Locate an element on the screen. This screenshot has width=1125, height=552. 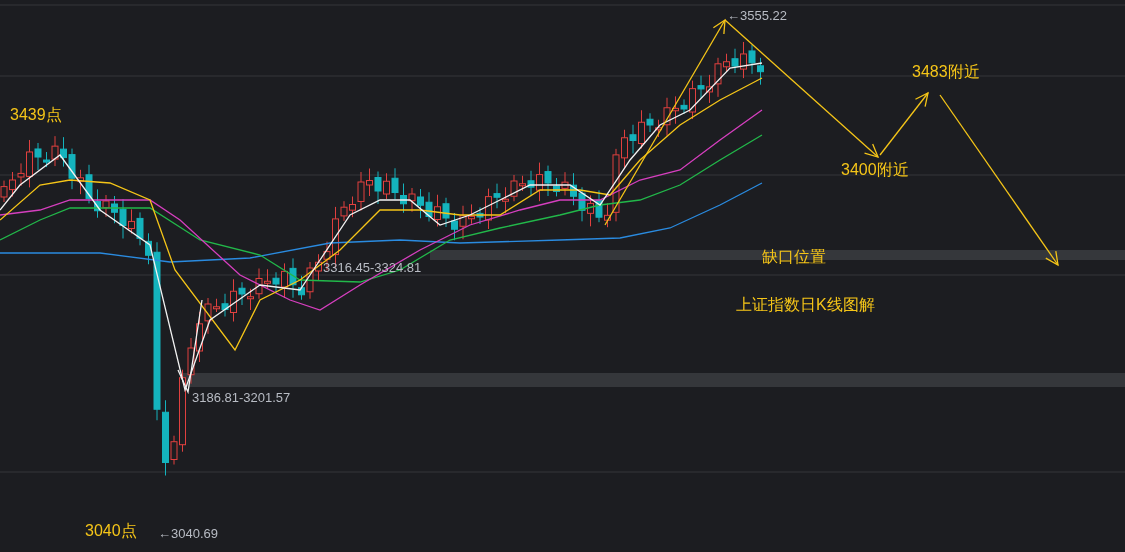
price-label: ←3040.69 is located at coordinates (188, 534).